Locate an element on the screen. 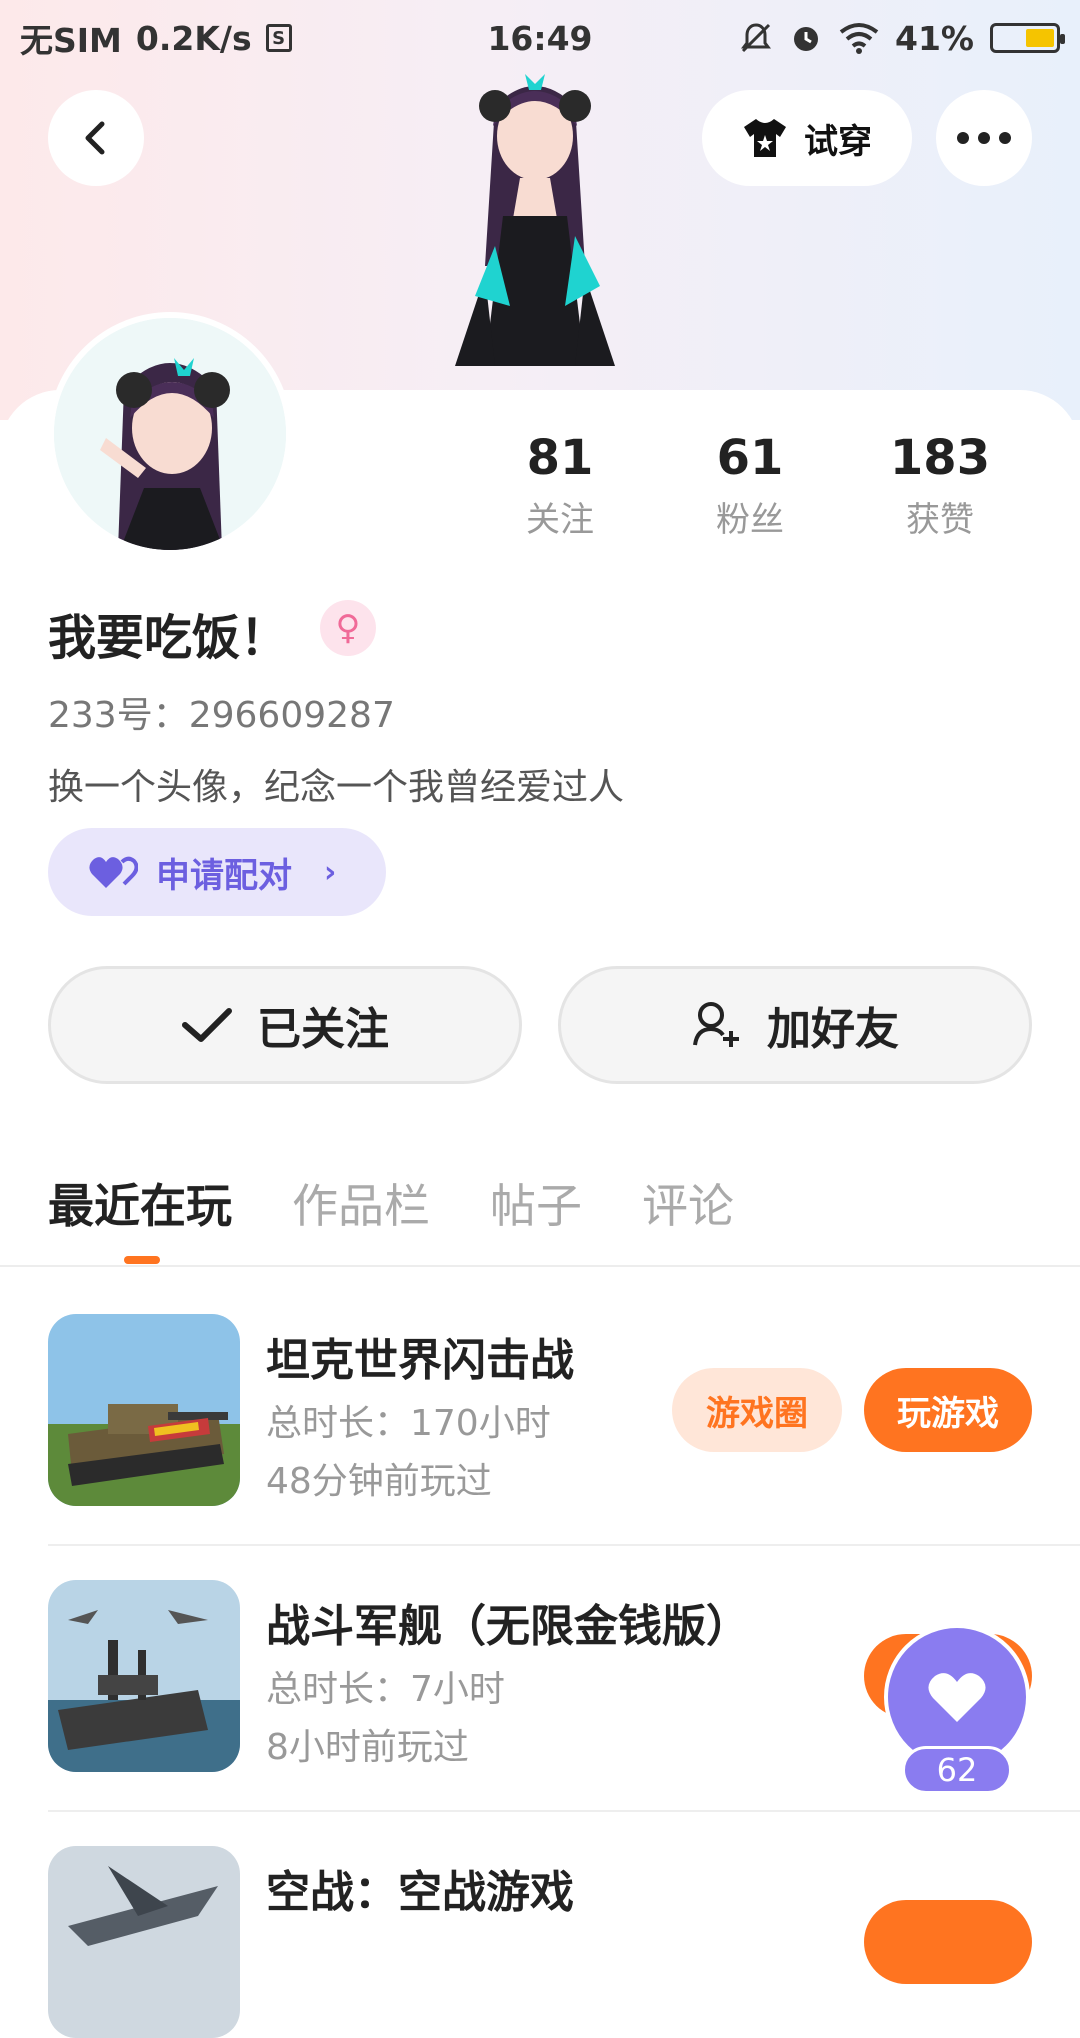  user-bio: 换一个头像，纪念一个我曾经爱过人 is located at coordinates (336, 787).